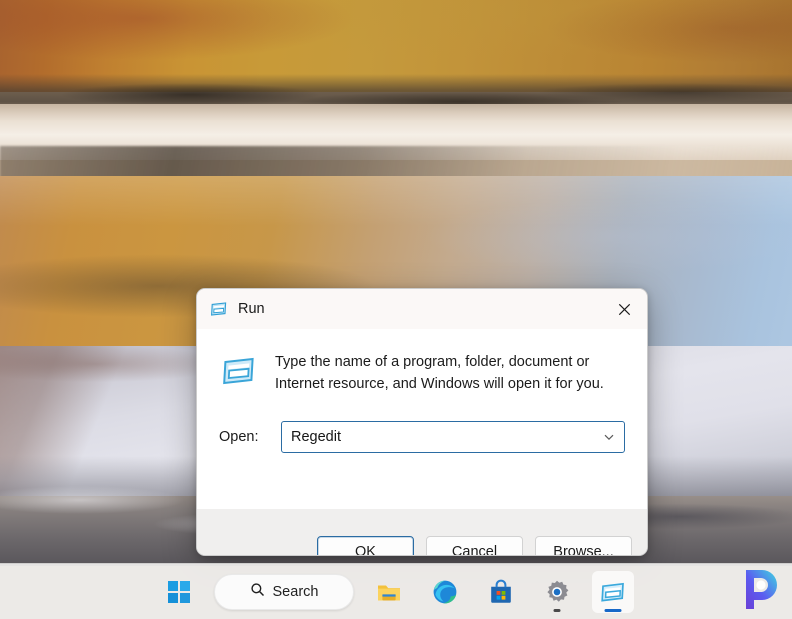 The height and width of the screenshot is (619, 792). What do you see at coordinates (474, 545) in the screenshot?
I see `cancel-button: Cancel` at bounding box center [474, 545].